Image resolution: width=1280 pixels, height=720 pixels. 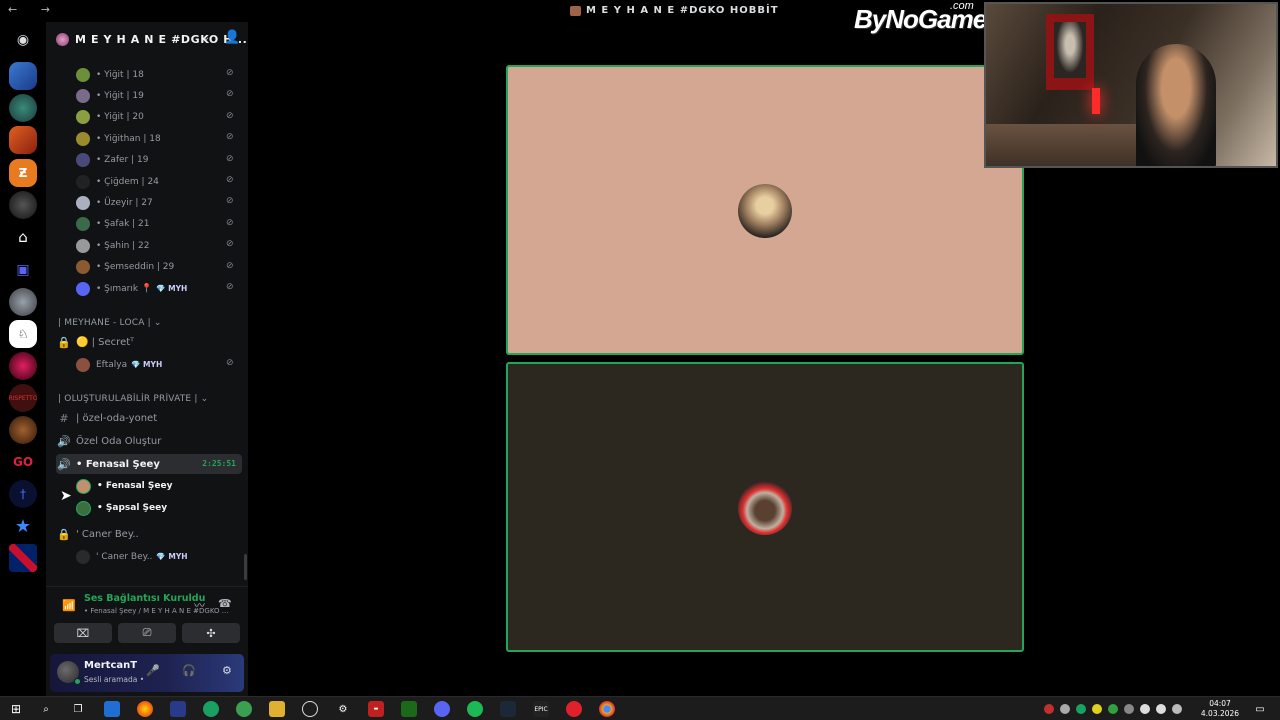 What do you see at coordinates (161, 364) in the screenshot?
I see `member-eftalya: Eftalya 💎 MYH ⊘` at bounding box center [161, 364].